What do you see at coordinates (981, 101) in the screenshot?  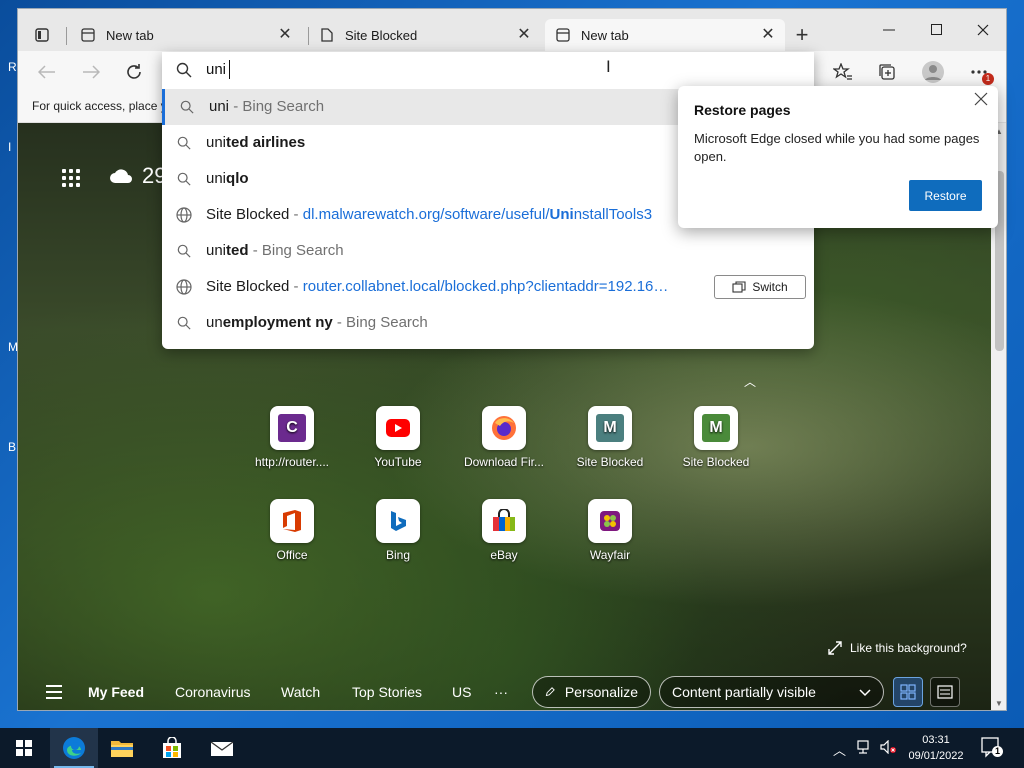 I see `close-icon` at bounding box center [981, 101].